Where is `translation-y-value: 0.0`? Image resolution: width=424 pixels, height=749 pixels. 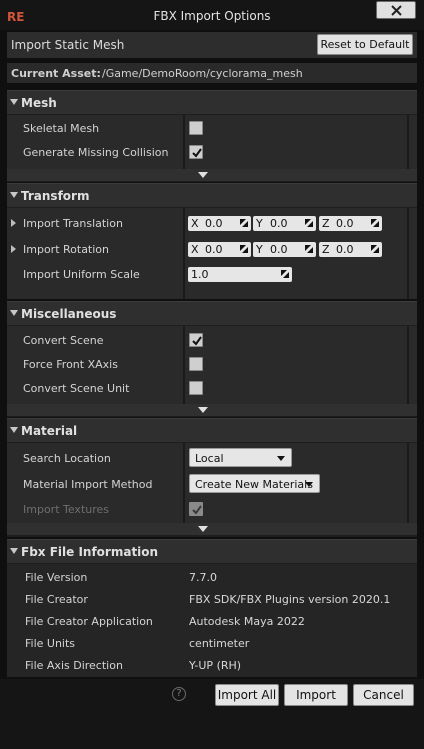 translation-y-value: 0.0 is located at coordinates (279, 223).